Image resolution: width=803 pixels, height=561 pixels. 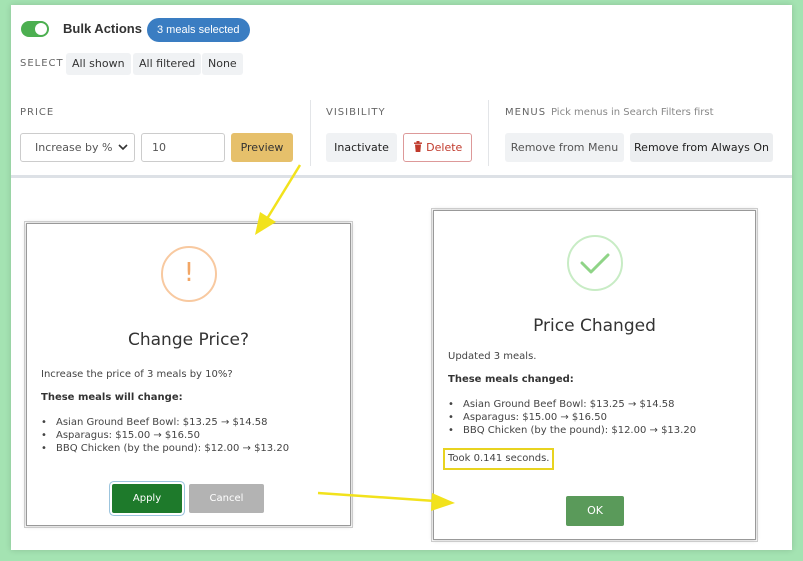 What do you see at coordinates (701, 147) in the screenshot?
I see `remove-from-always-on-button: Remove from Always On` at bounding box center [701, 147].